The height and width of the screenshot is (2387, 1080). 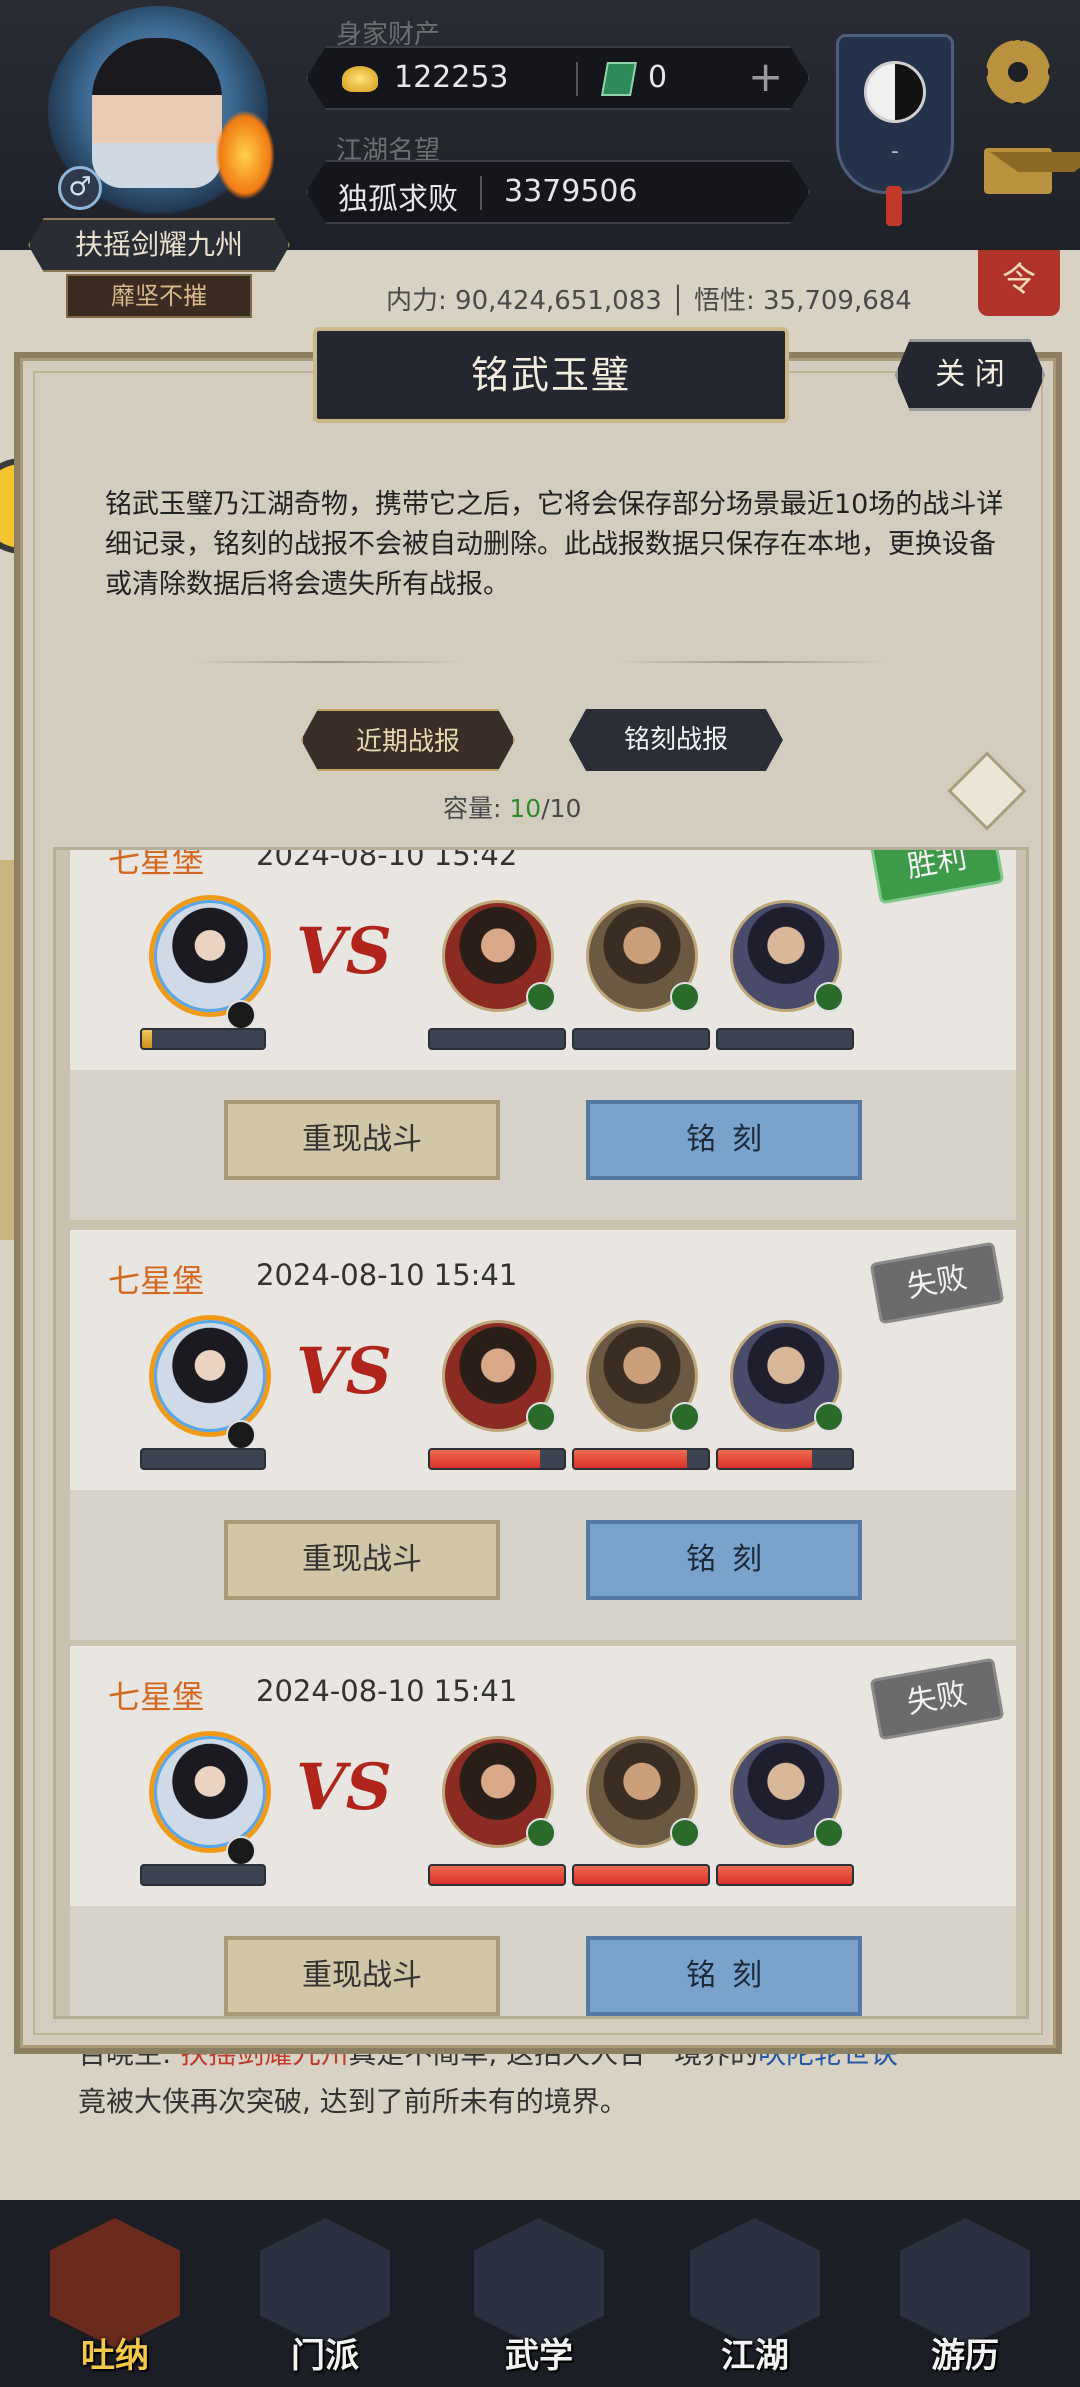 What do you see at coordinates (965, 2298) in the screenshot?
I see `nav-travel: 游历` at bounding box center [965, 2298].